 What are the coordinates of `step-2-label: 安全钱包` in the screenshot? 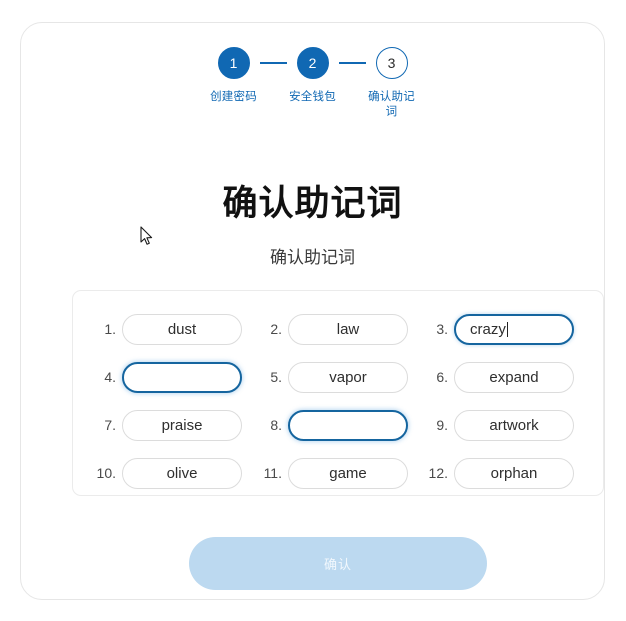 It's located at (312, 97).